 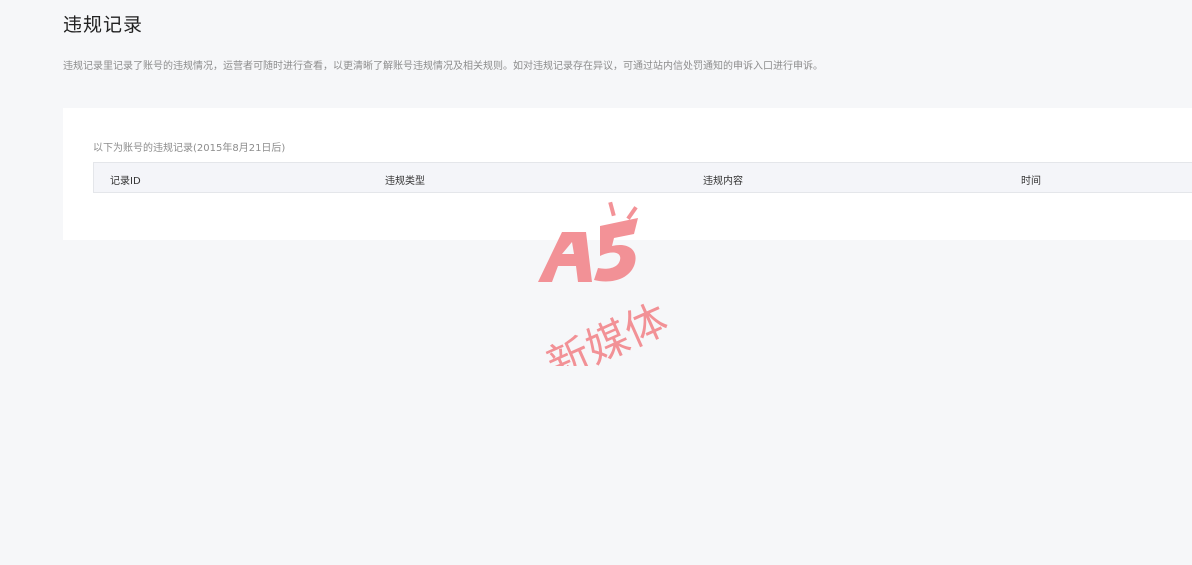 What do you see at coordinates (642, 177) in the screenshot?
I see `records-table-header: 记录ID 违规类型 违规内容 时间` at bounding box center [642, 177].